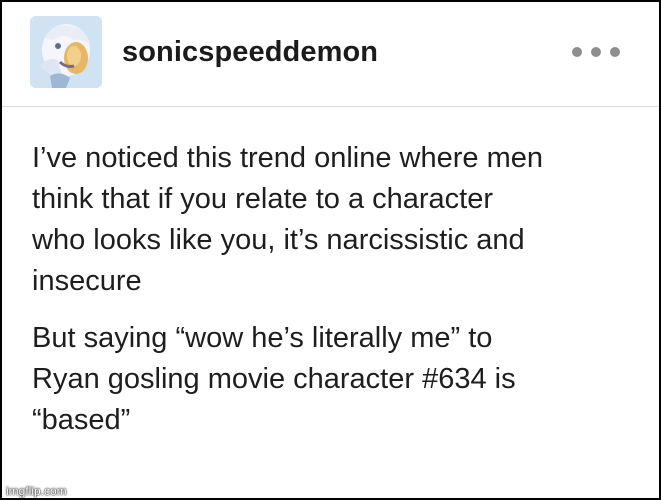  Describe the element at coordinates (330, 106) in the screenshot. I see `header-divider` at that location.